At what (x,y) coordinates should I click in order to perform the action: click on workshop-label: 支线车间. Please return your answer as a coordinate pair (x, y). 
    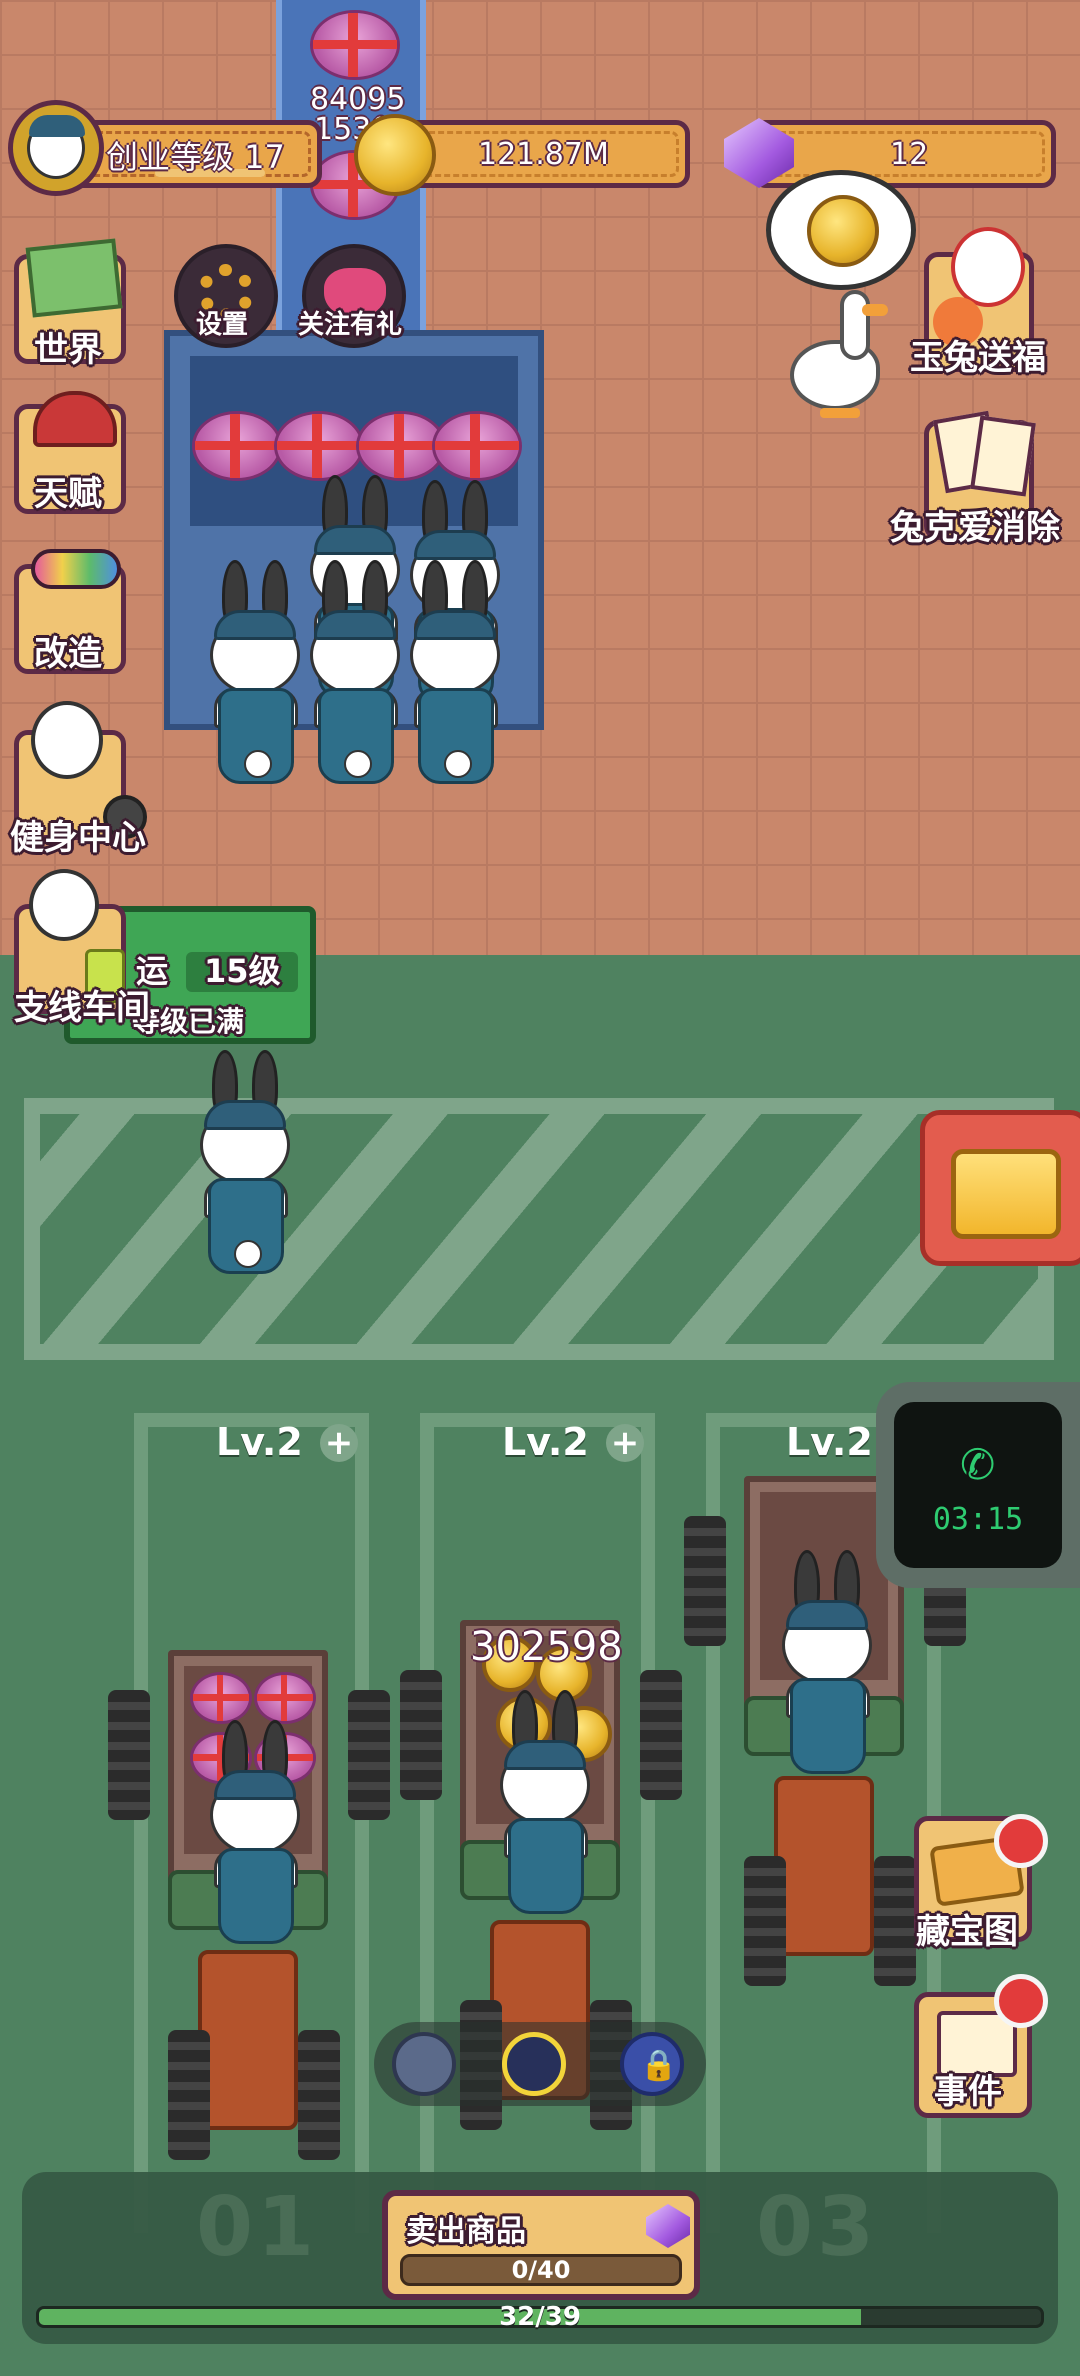
    Looking at the image, I should click on (82, 1008).